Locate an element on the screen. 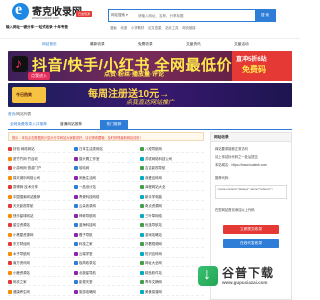 The width and height of the screenshot is (320, 300). site-link: 蓝海科技网 is located at coordinates (106, 225).